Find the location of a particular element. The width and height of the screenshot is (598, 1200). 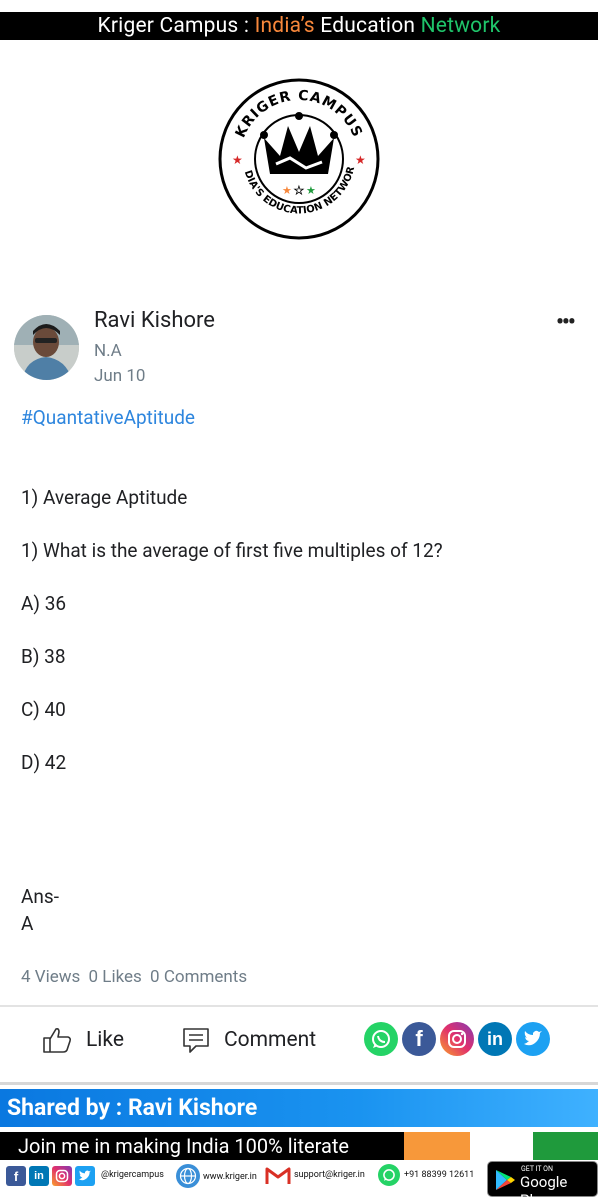

post-line: 1) Average Aptitude is located at coordinates (104, 497).